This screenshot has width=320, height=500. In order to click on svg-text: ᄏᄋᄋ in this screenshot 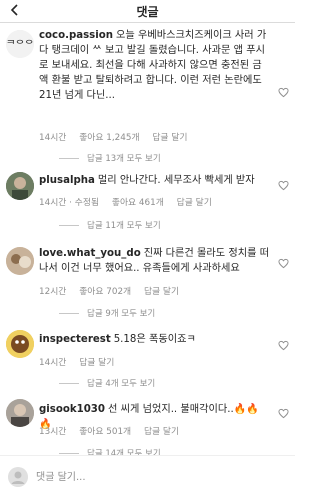, I will do `click(20, 45)`.